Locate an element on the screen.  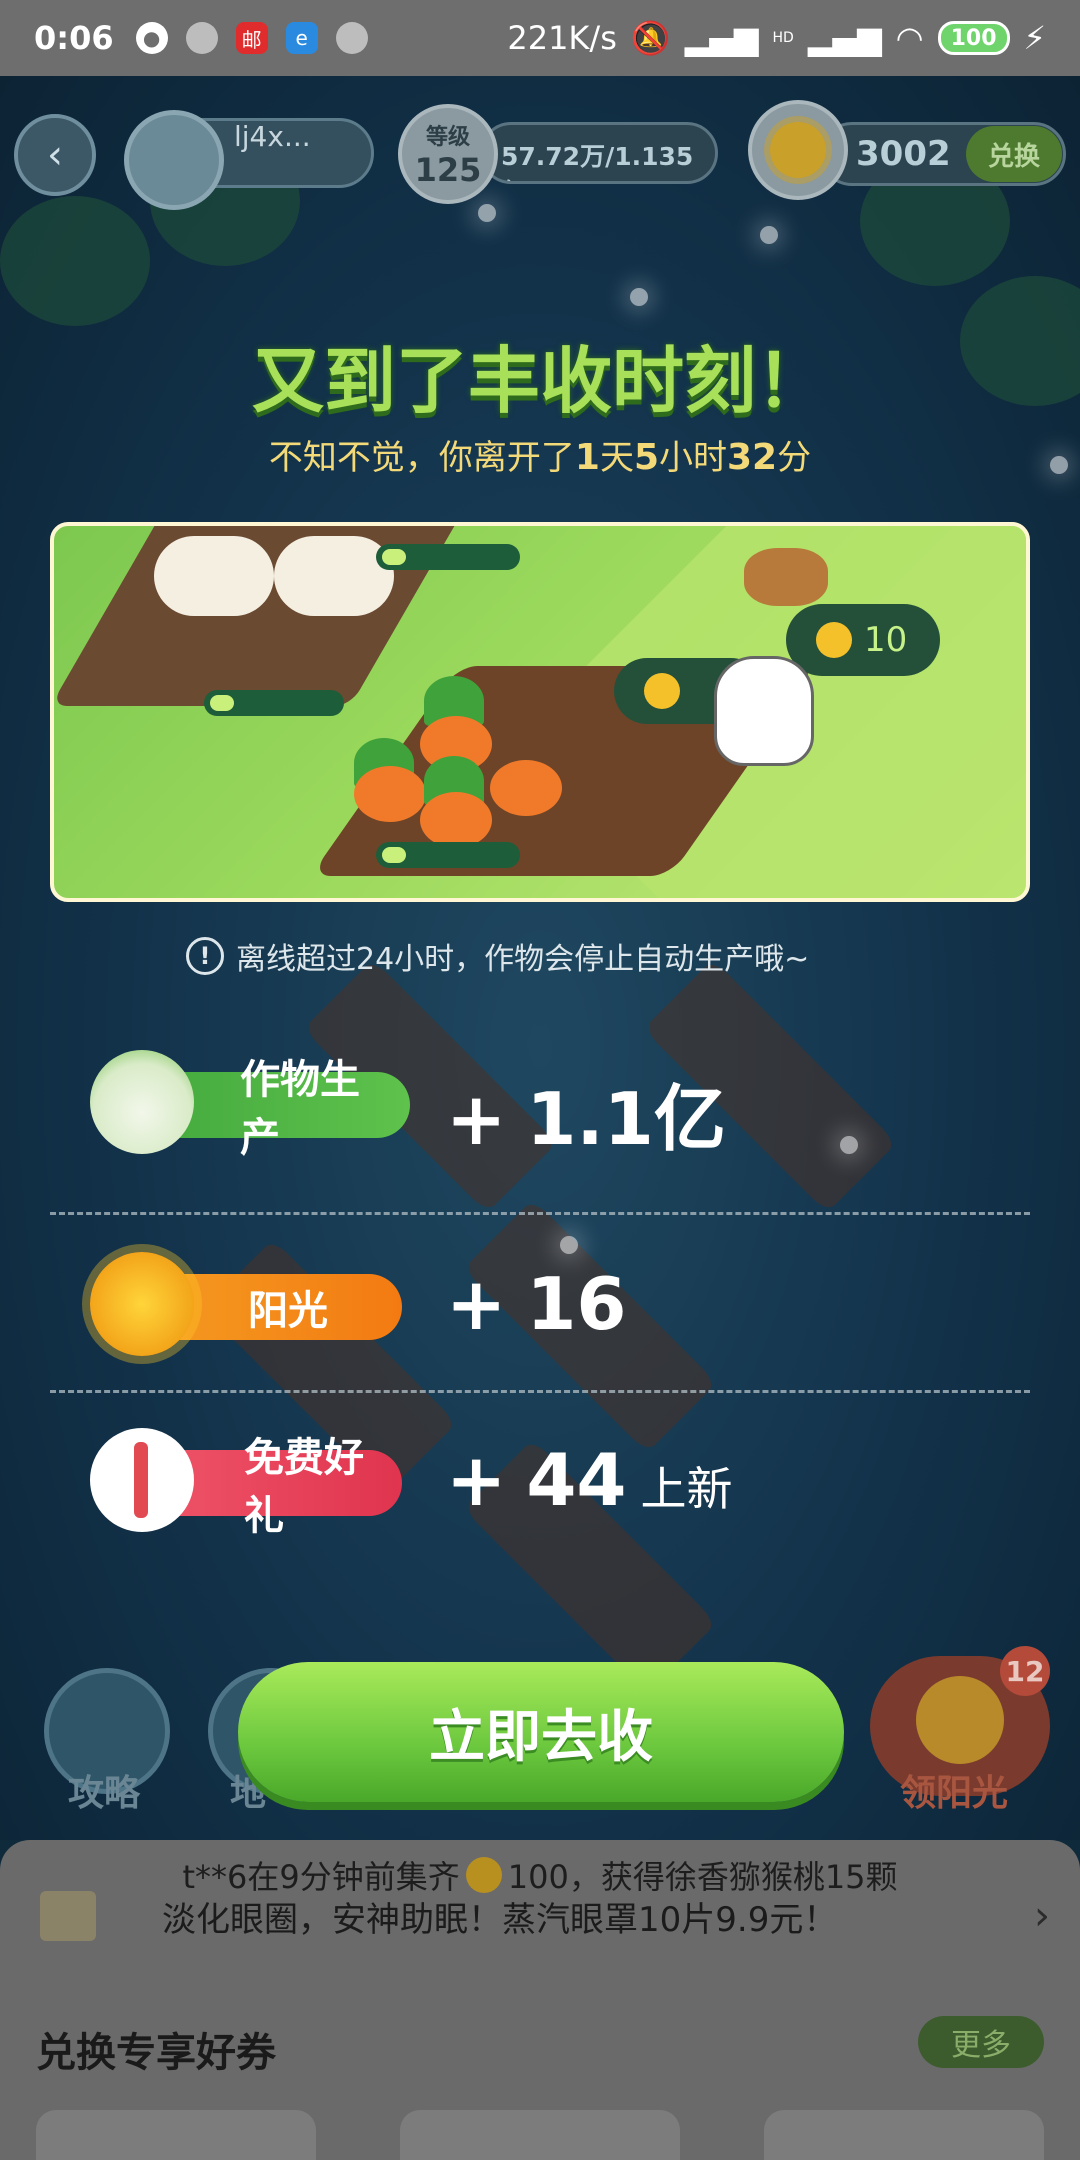
signal-icon-2: ▂▄▆ is located at coordinates (844, 38).